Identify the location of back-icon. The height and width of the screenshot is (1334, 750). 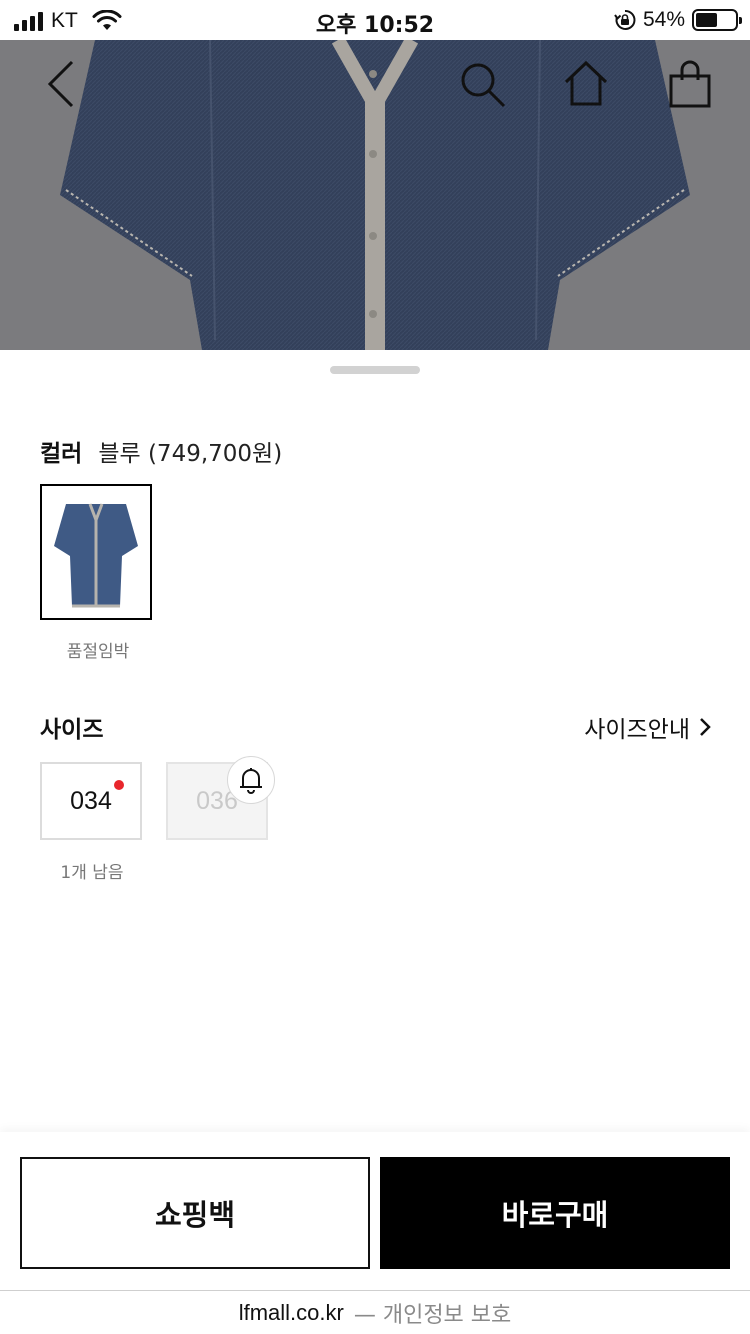
(60, 84).